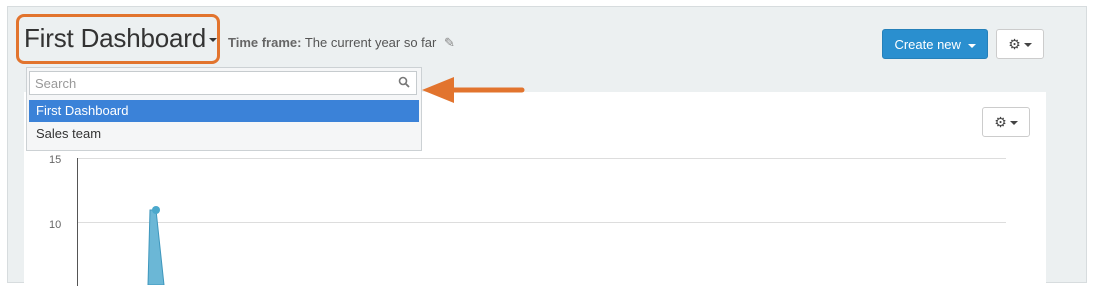 This screenshot has height=289, width=1094. I want to click on timeframe-value: The current year so far, so click(370, 42).